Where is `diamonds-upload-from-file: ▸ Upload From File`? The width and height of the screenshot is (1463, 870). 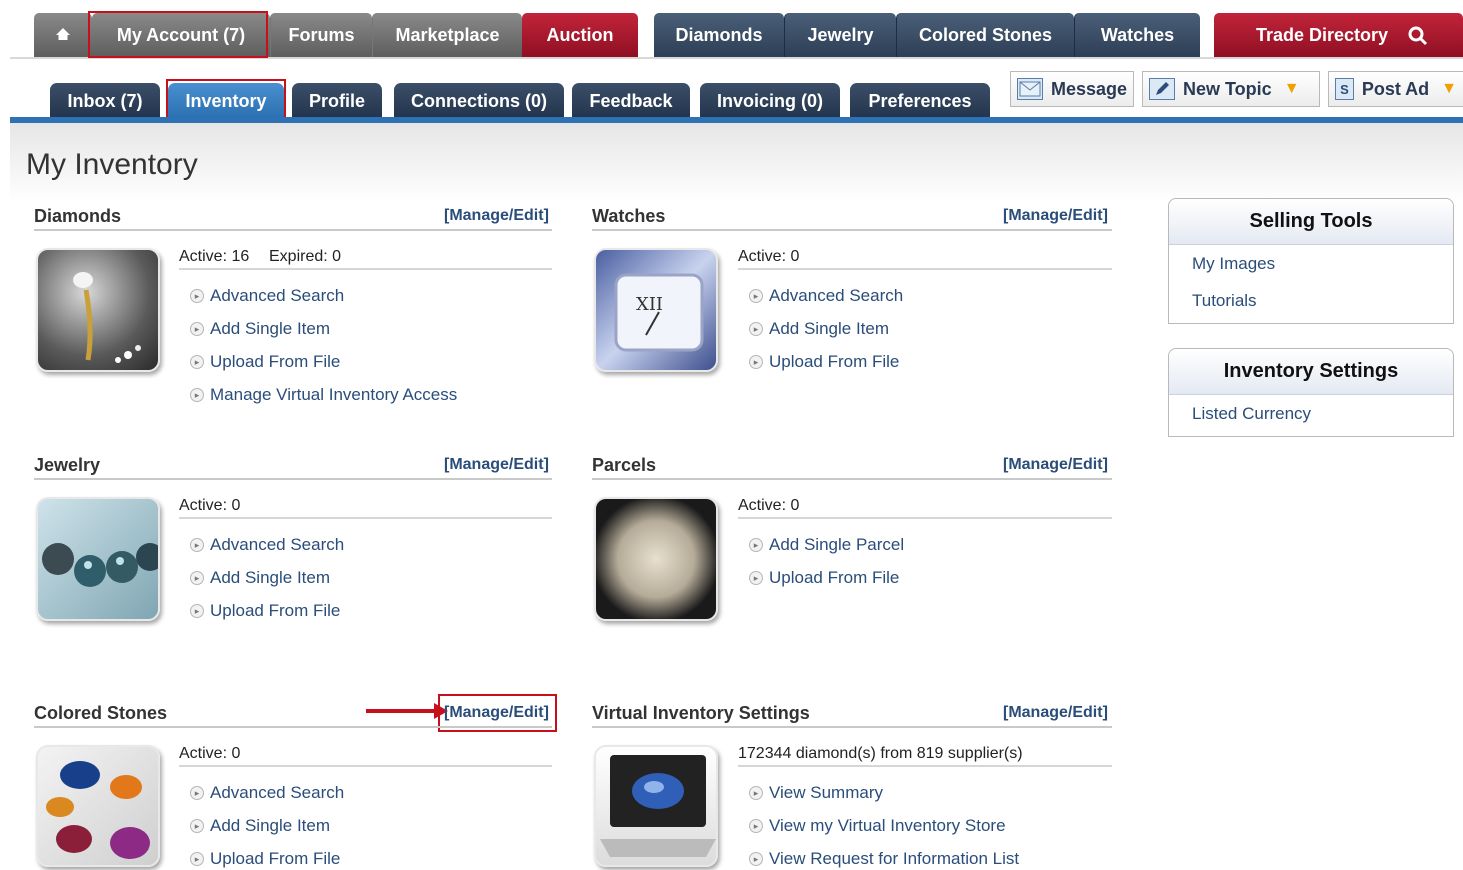
diamonds-upload-from-file: ▸ Upload From File is located at coordinates (265, 362).